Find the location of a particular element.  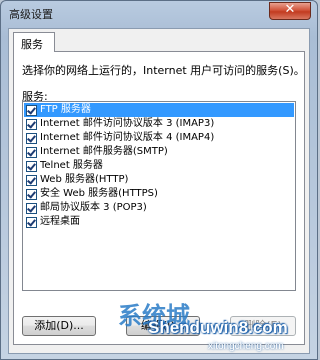

list-item: 安全 Web 服务器(HTTPS) is located at coordinates (159, 194).